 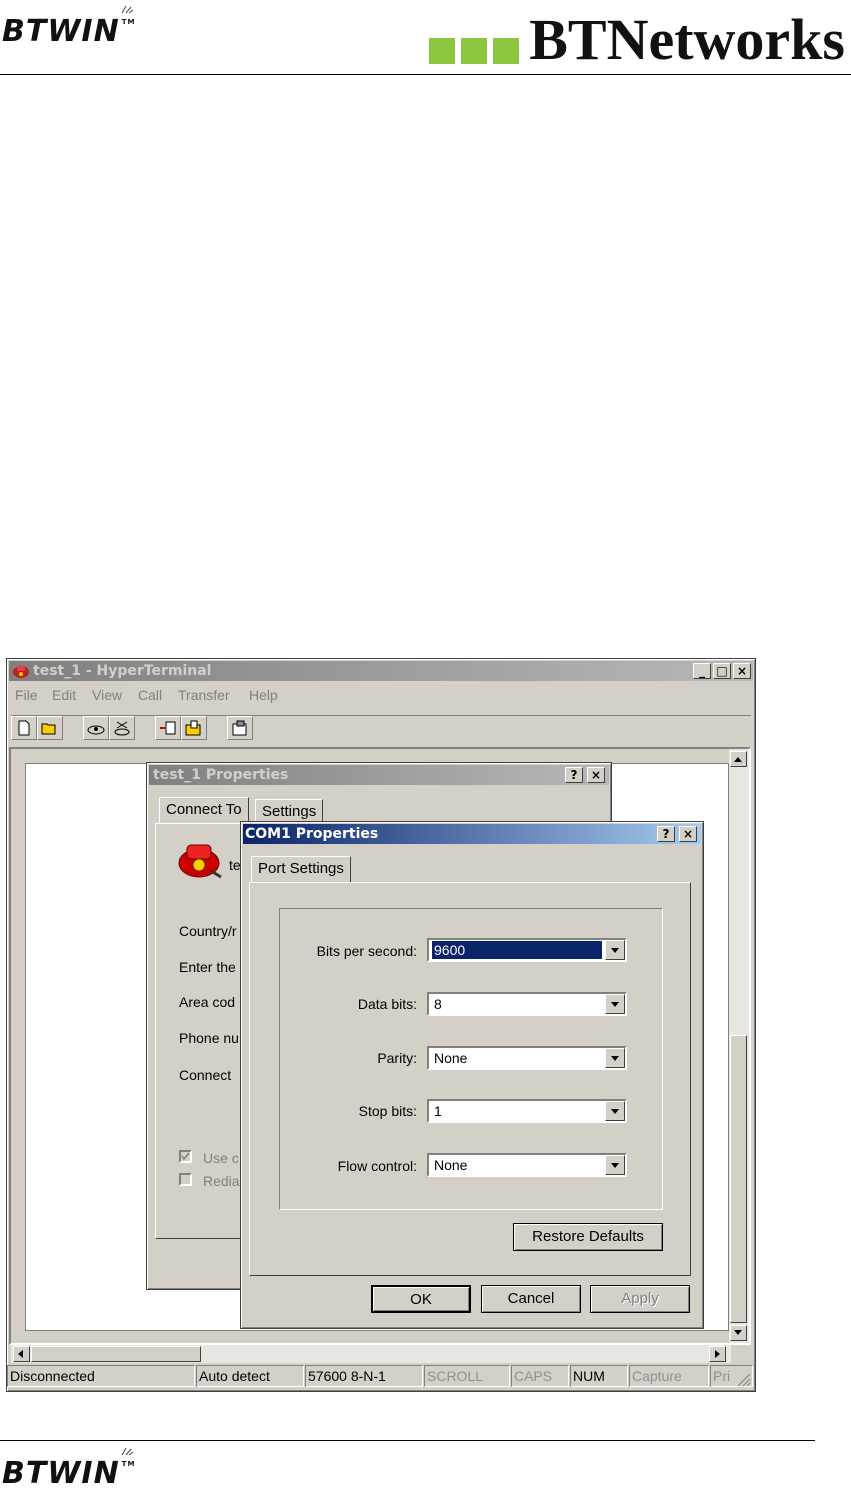 What do you see at coordinates (717, 1354) in the screenshot?
I see `scroll-right-icon` at bounding box center [717, 1354].